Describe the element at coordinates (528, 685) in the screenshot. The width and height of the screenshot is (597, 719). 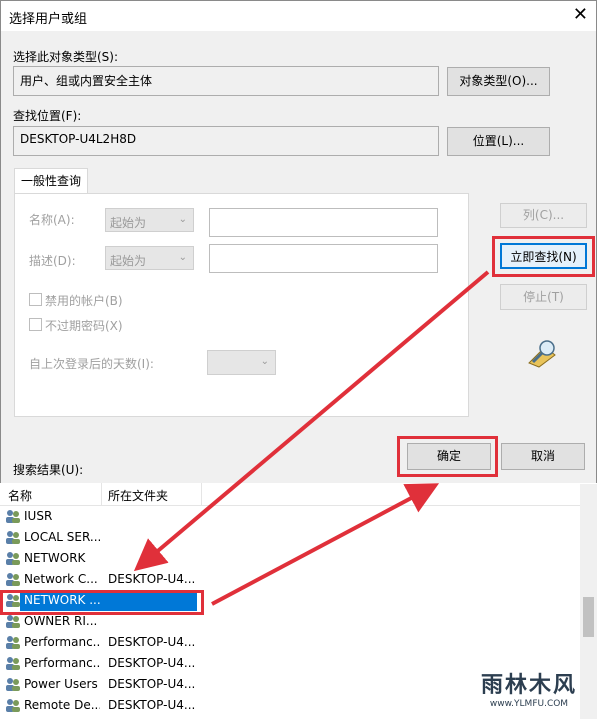
I see `watermark-brand: 雨林木风` at that location.